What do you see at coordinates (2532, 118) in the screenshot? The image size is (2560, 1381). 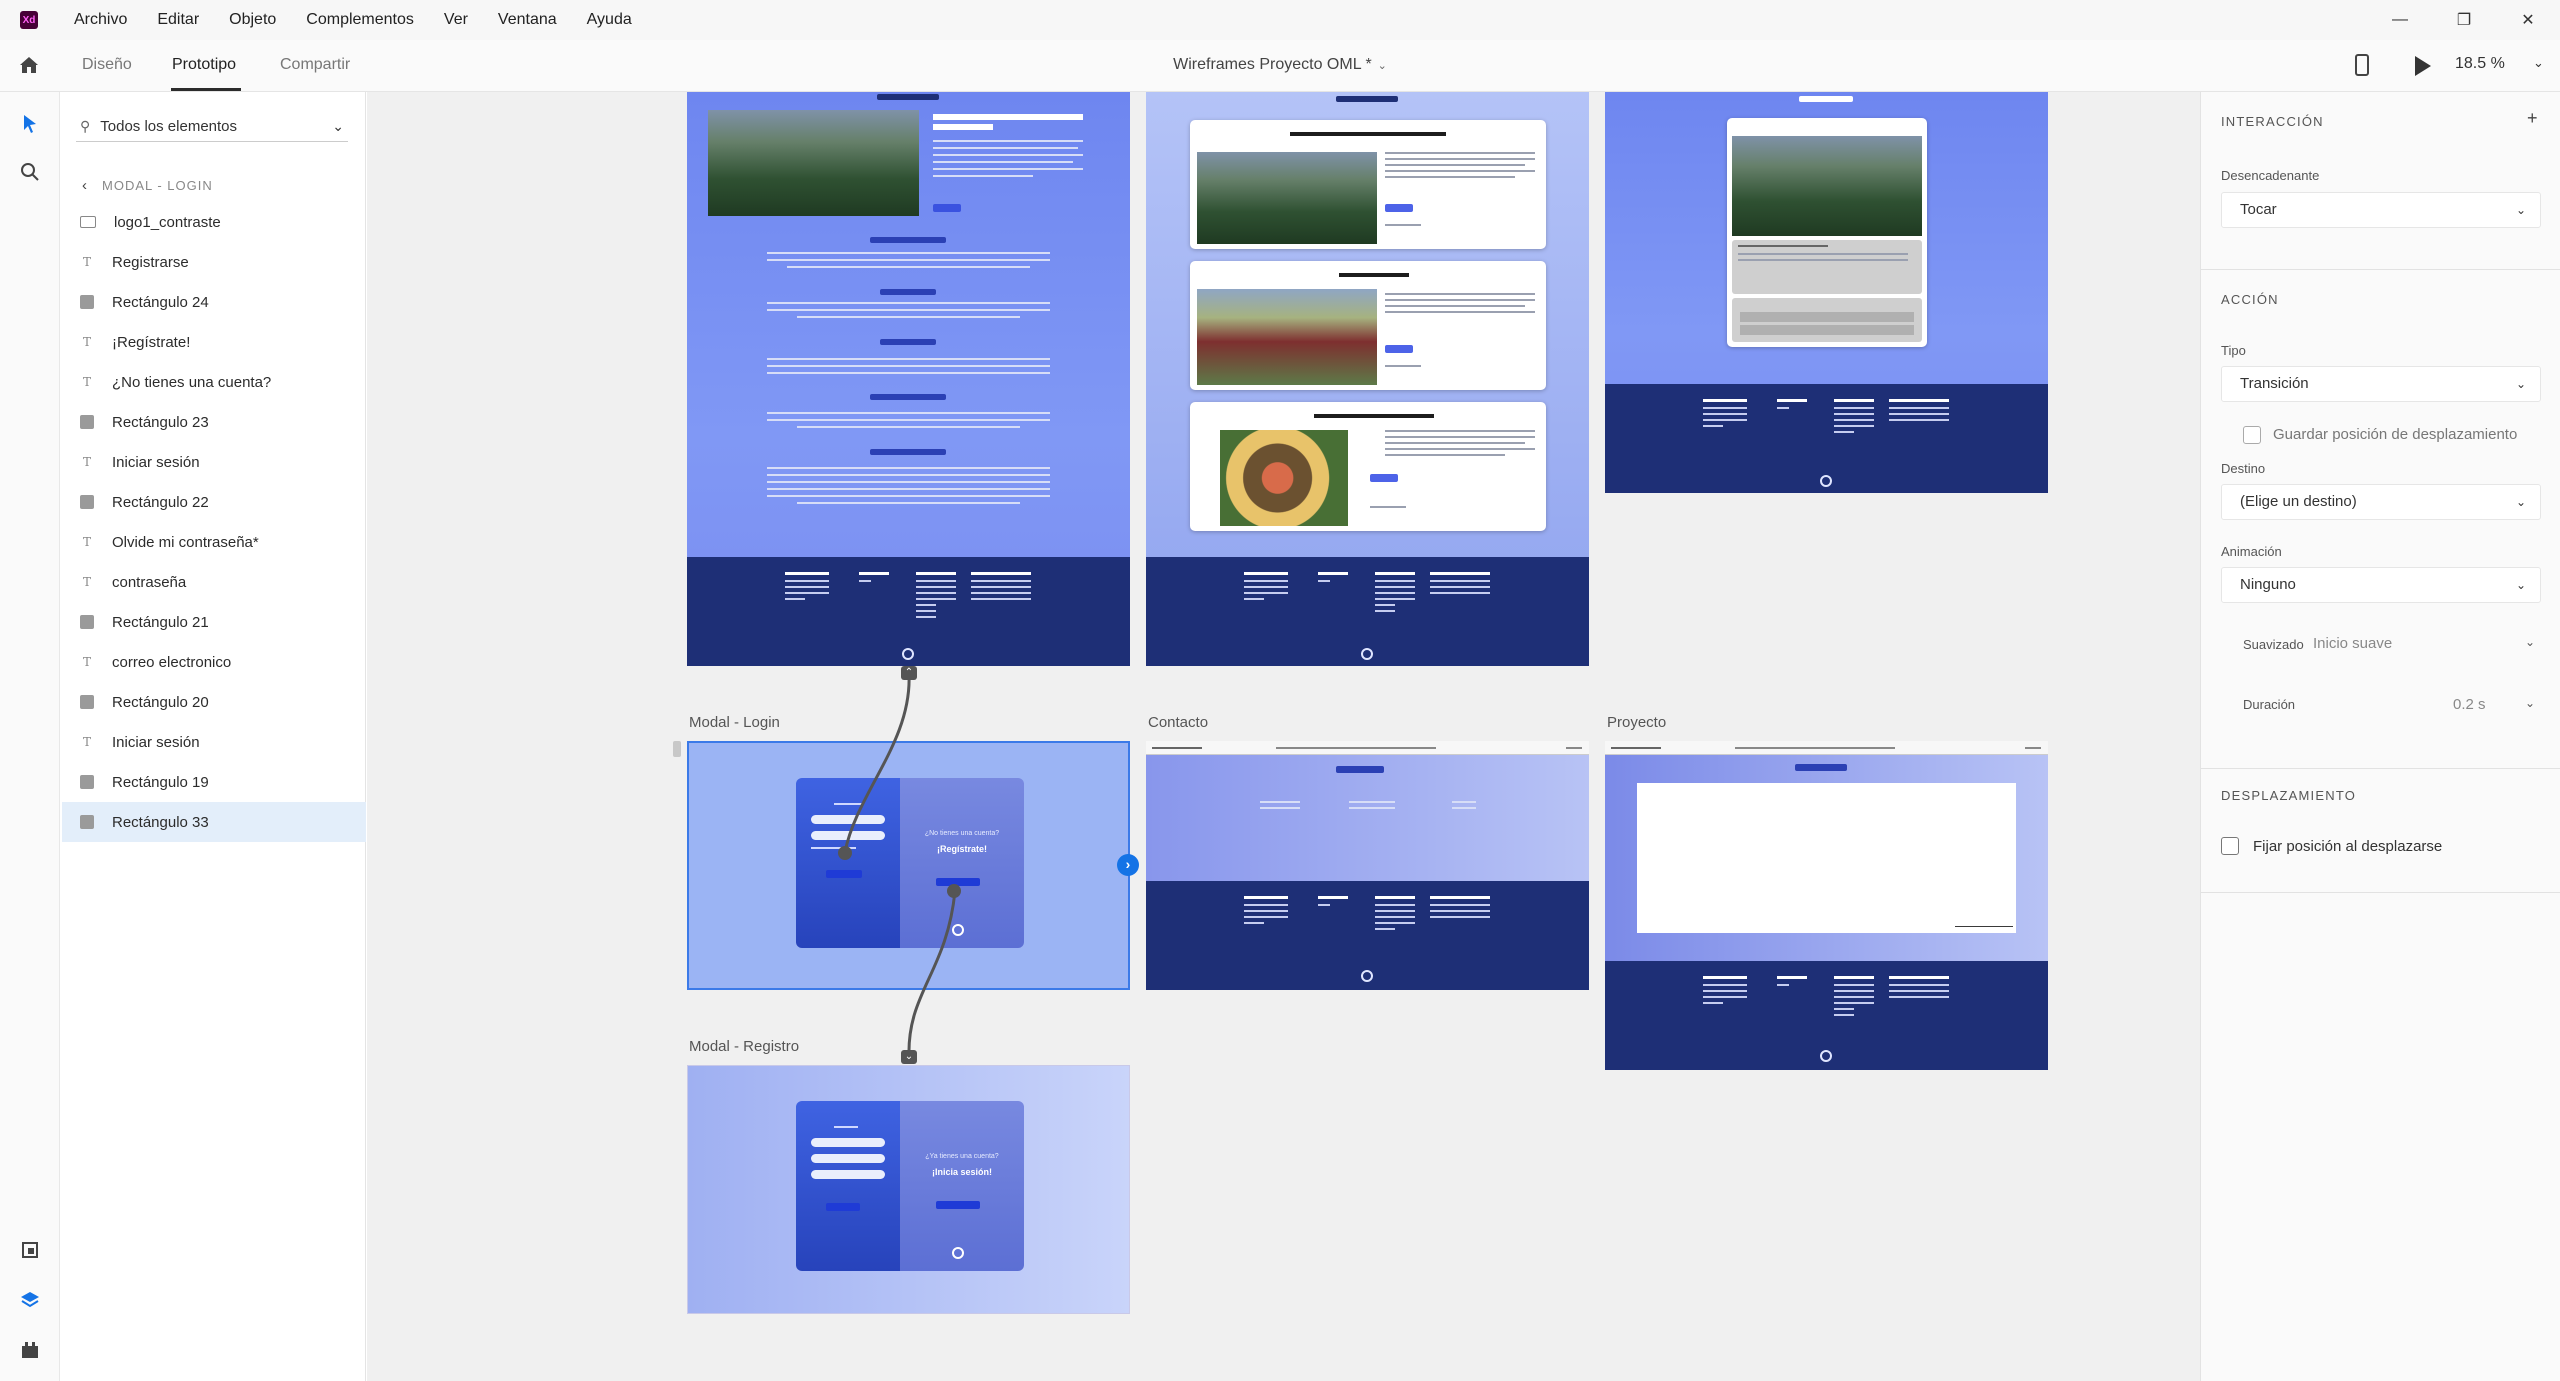 I see `add-interaction-icon: +` at bounding box center [2532, 118].